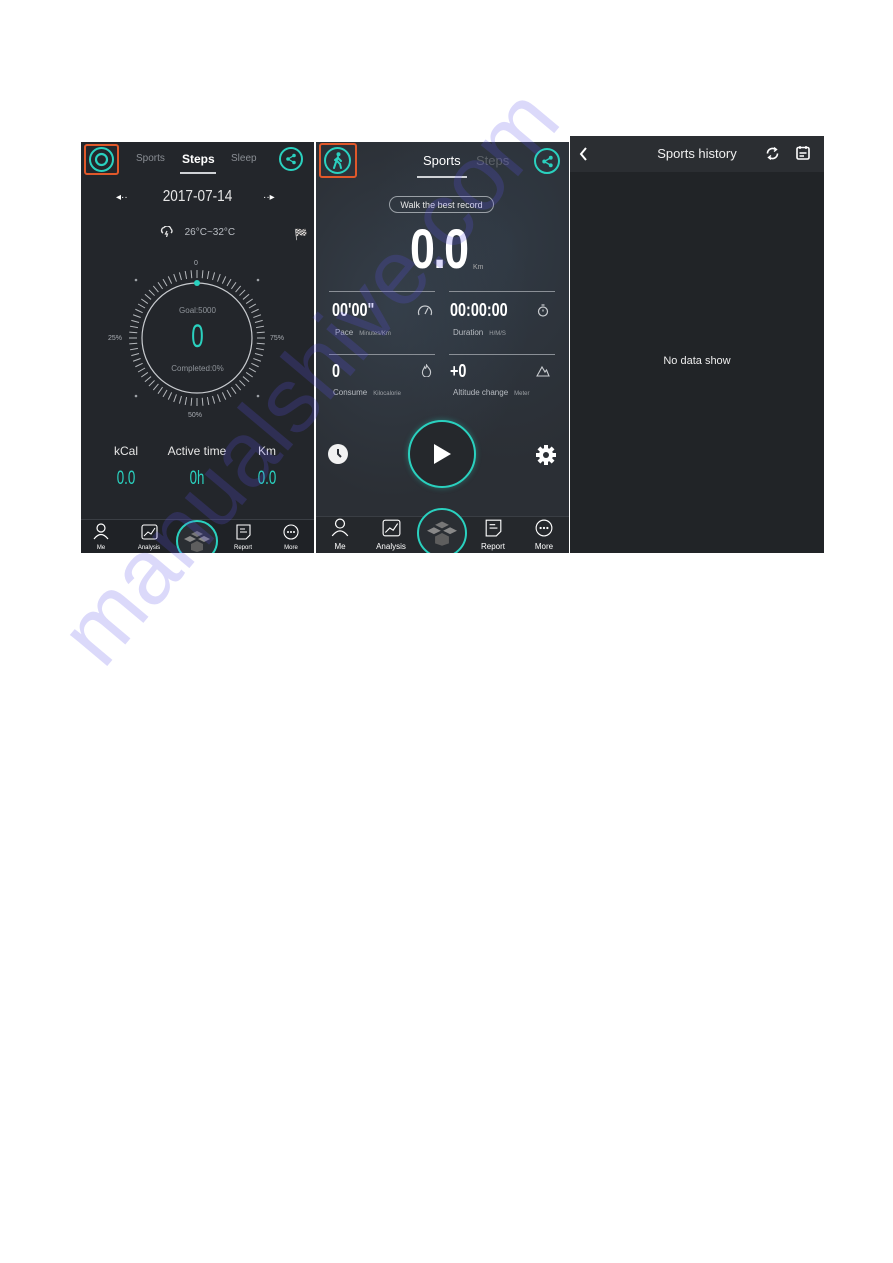 The image size is (893, 1263). What do you see at coordinates (267, 451) in the screenshot?
I see `stat-label-km: Km` at bounding box center [267, 451].